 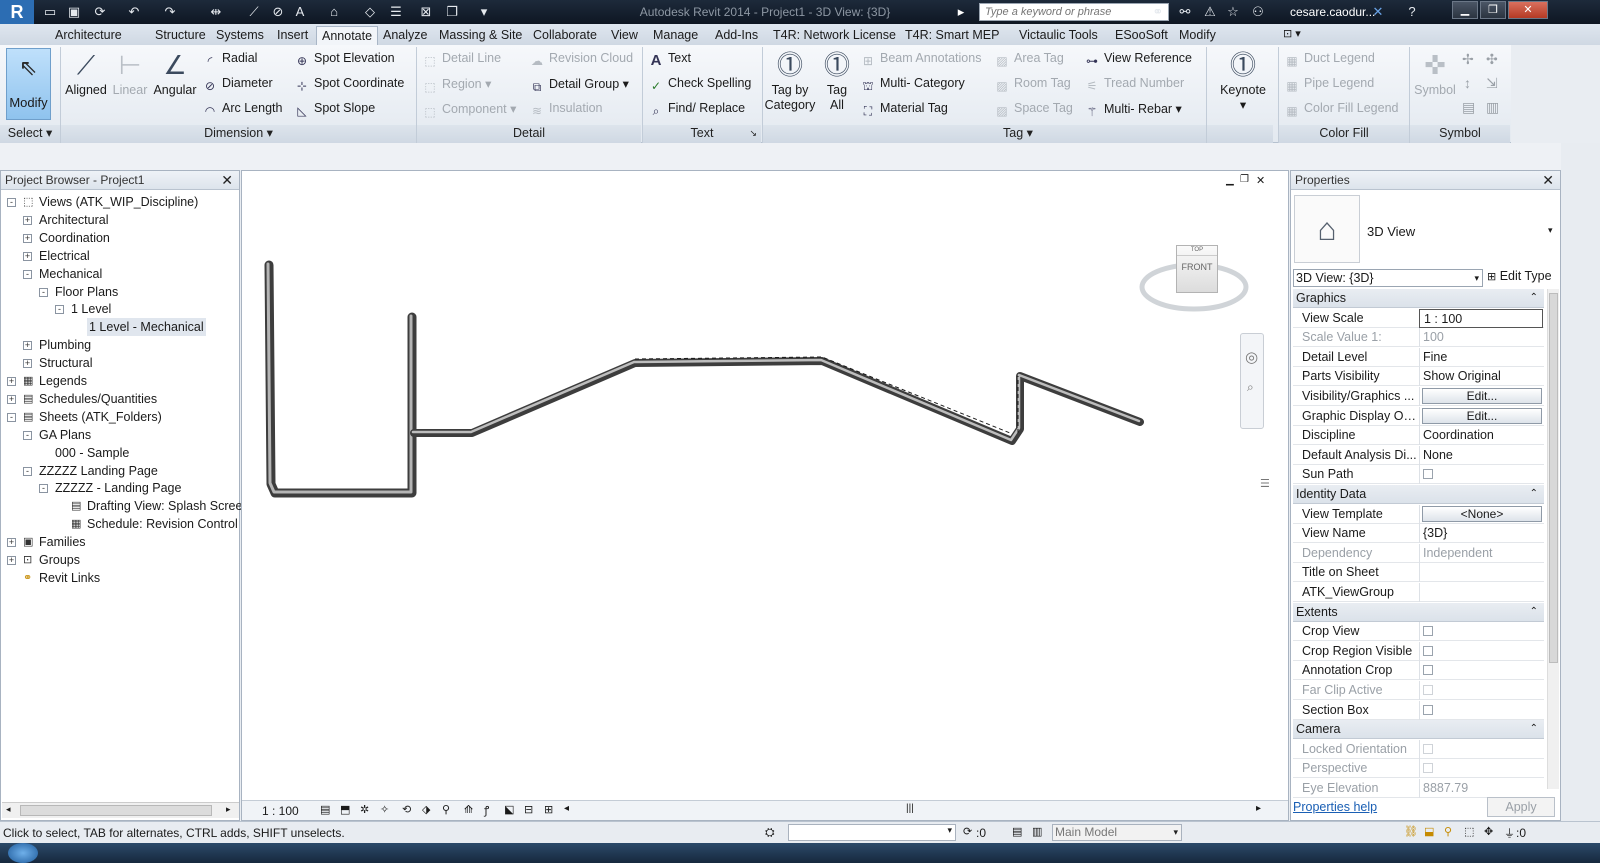 What do you see at coordinates (120, 202) in the screenshot?
I see `tree-item: - ⬚ Views (ATK_WIP_Discipline)` at bounding box center [120, 202].